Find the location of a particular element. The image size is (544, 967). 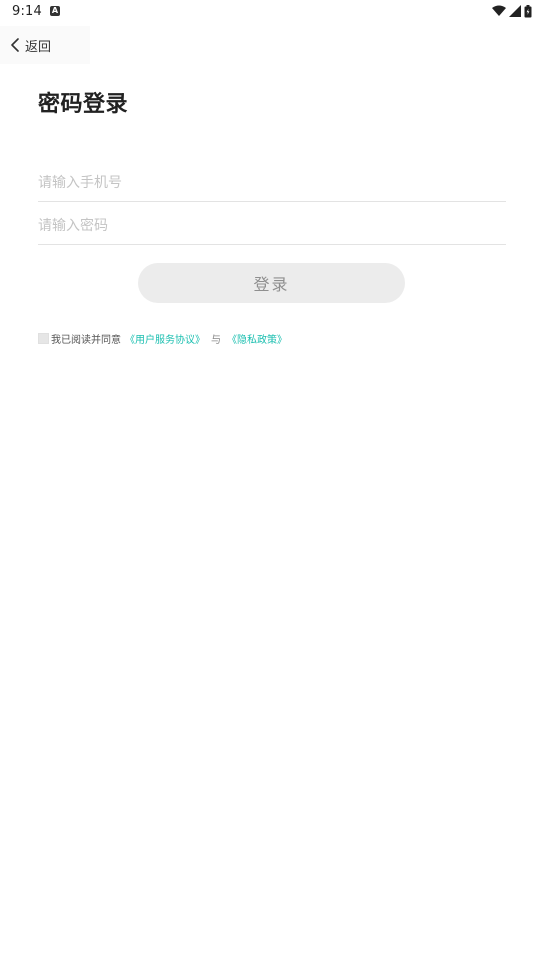

back-label: 返回 is located at coordinates (38, 47).